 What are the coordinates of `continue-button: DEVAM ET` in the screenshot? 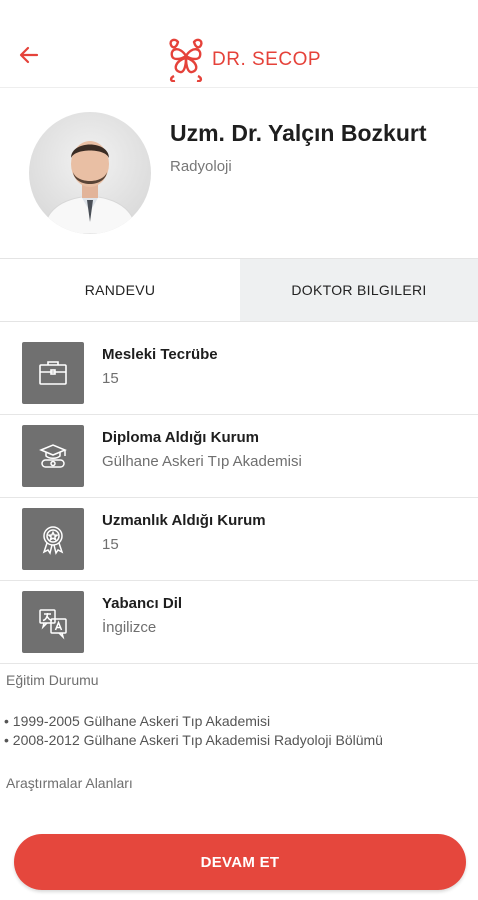 It's located at (240, 862).